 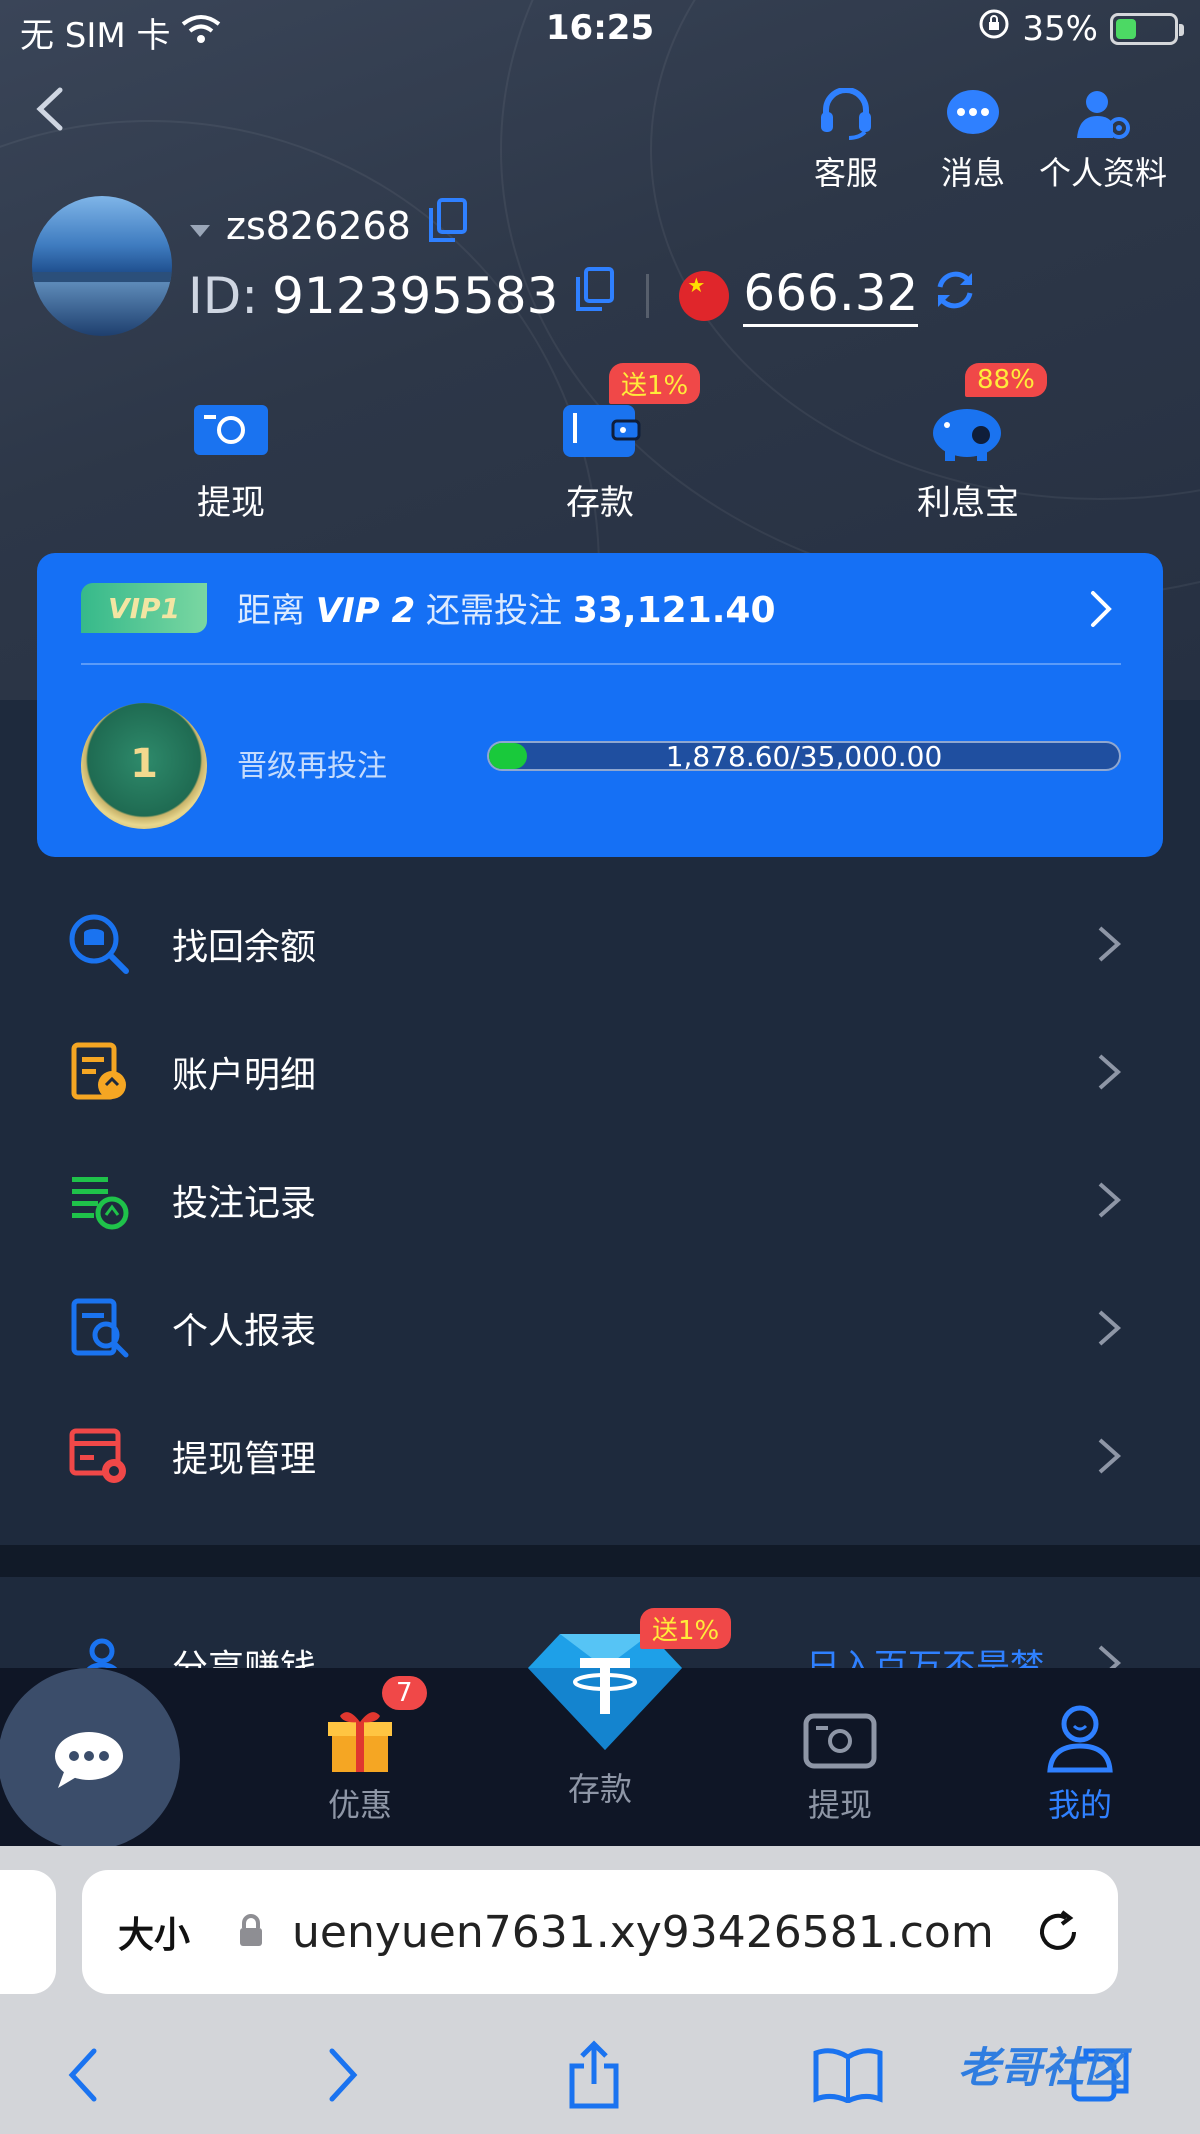 I want to click on personal-report-icon, so click(x=99, y=1328).